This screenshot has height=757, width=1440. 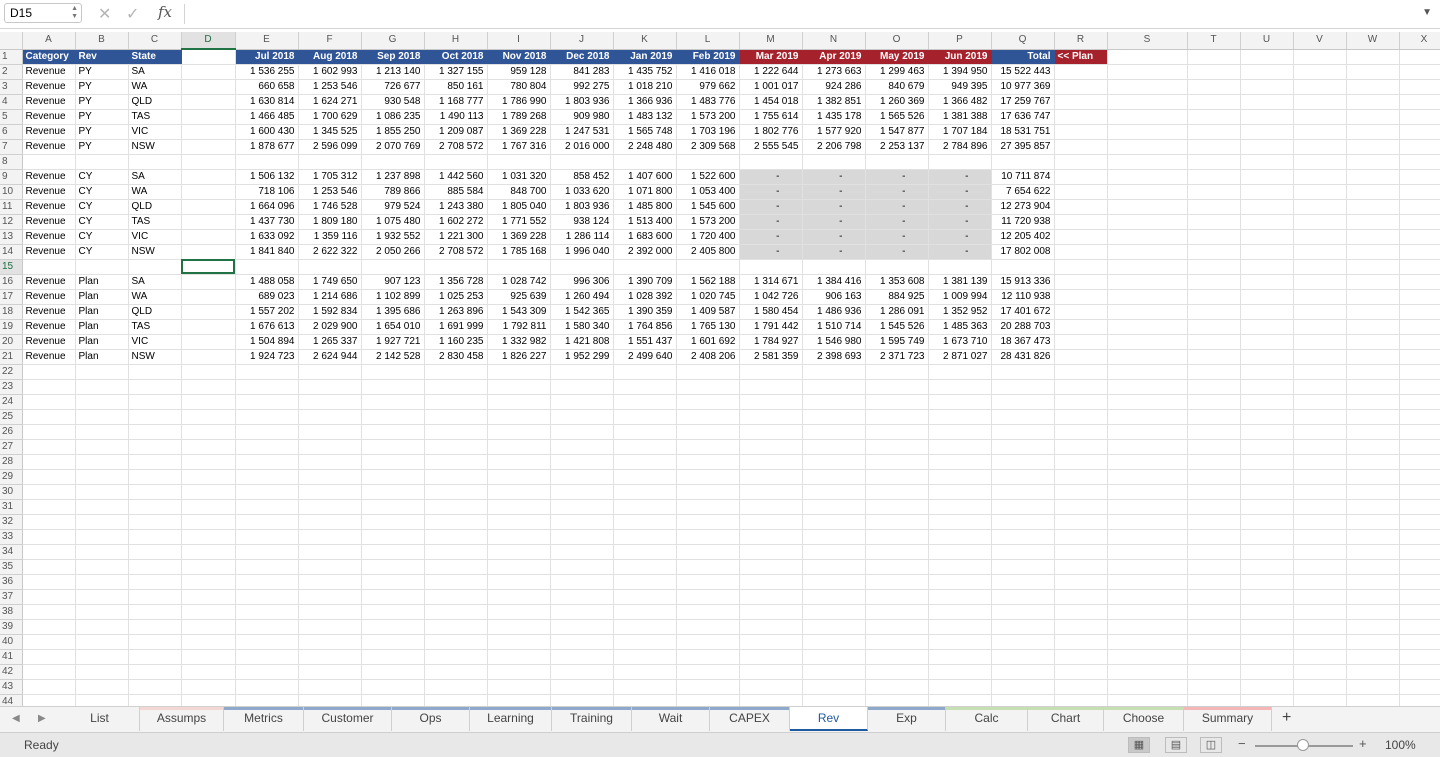 I want to click on cell-value: 1 031 320, so click(x=519, y=177).